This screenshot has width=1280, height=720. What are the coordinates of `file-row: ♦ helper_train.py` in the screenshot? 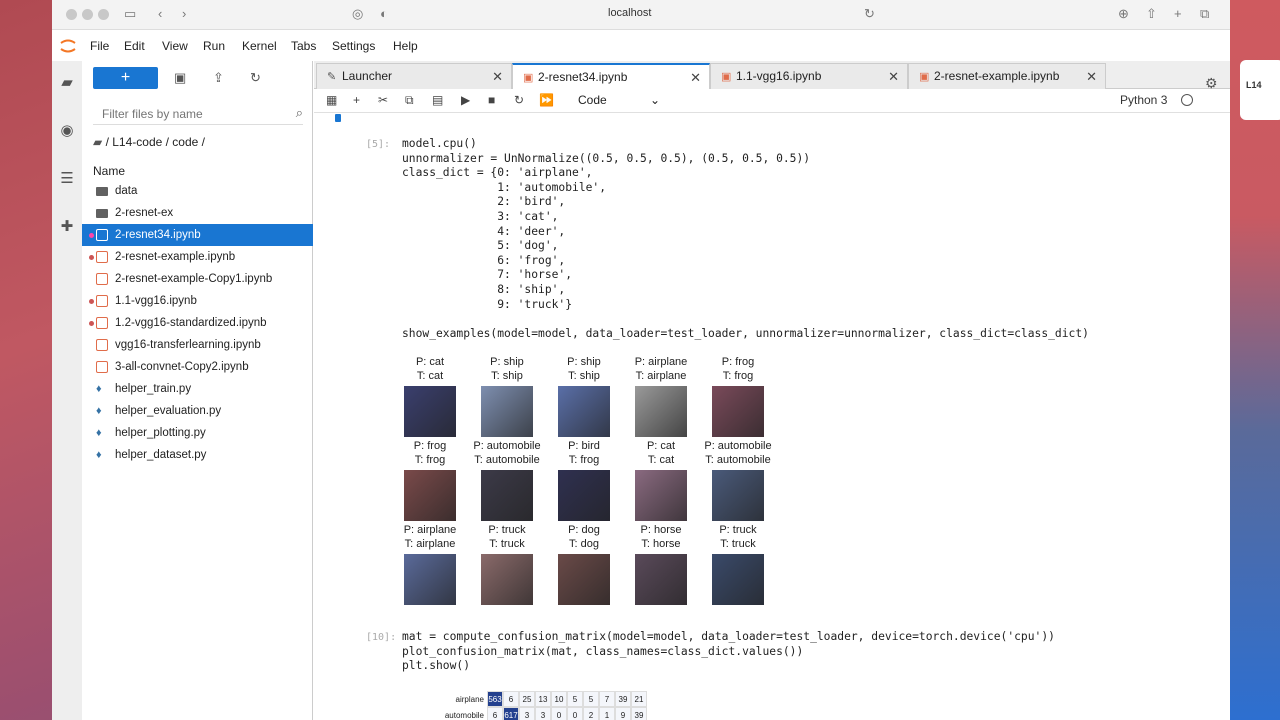 It's located at (197, 389).